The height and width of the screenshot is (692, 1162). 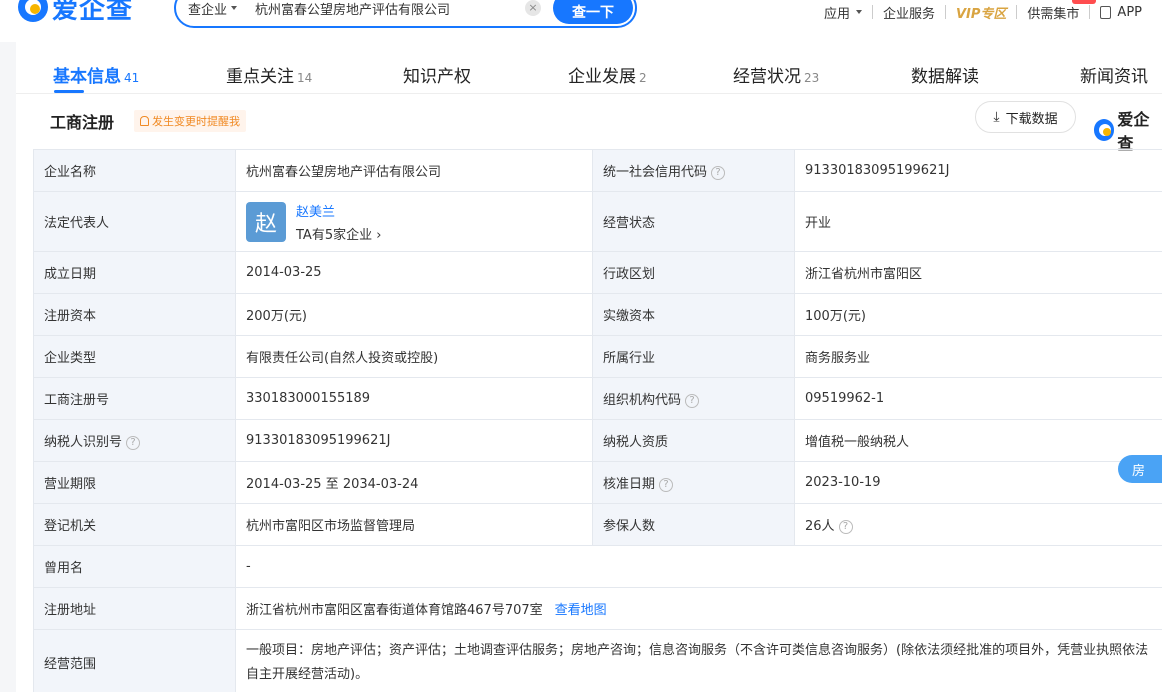 I want to click on tab-operation: 经营状况 23, so click(x=776, y=74).